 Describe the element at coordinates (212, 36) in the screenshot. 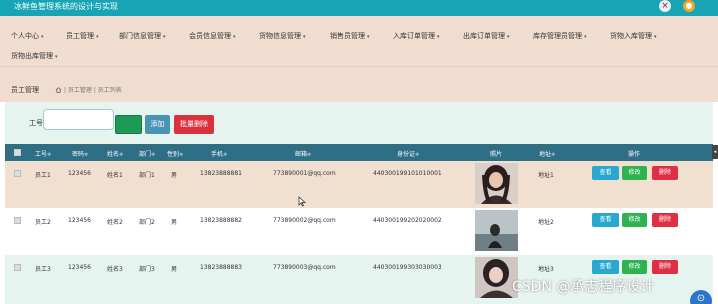

I see `nav-item-member: 会员信息管理 ▾` at that location.